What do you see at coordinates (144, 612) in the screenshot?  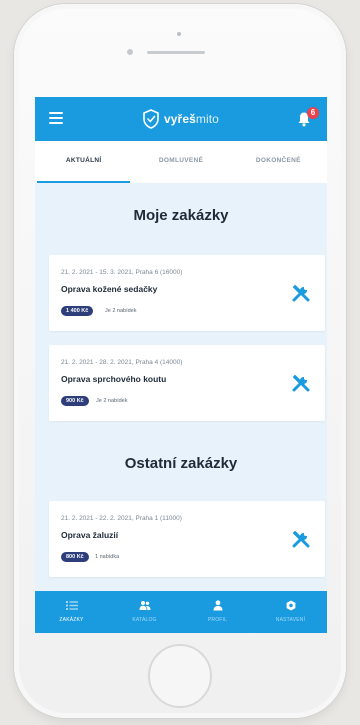 I see `nav-item-katalog: KATALOG` at bounding box center [144, 612].